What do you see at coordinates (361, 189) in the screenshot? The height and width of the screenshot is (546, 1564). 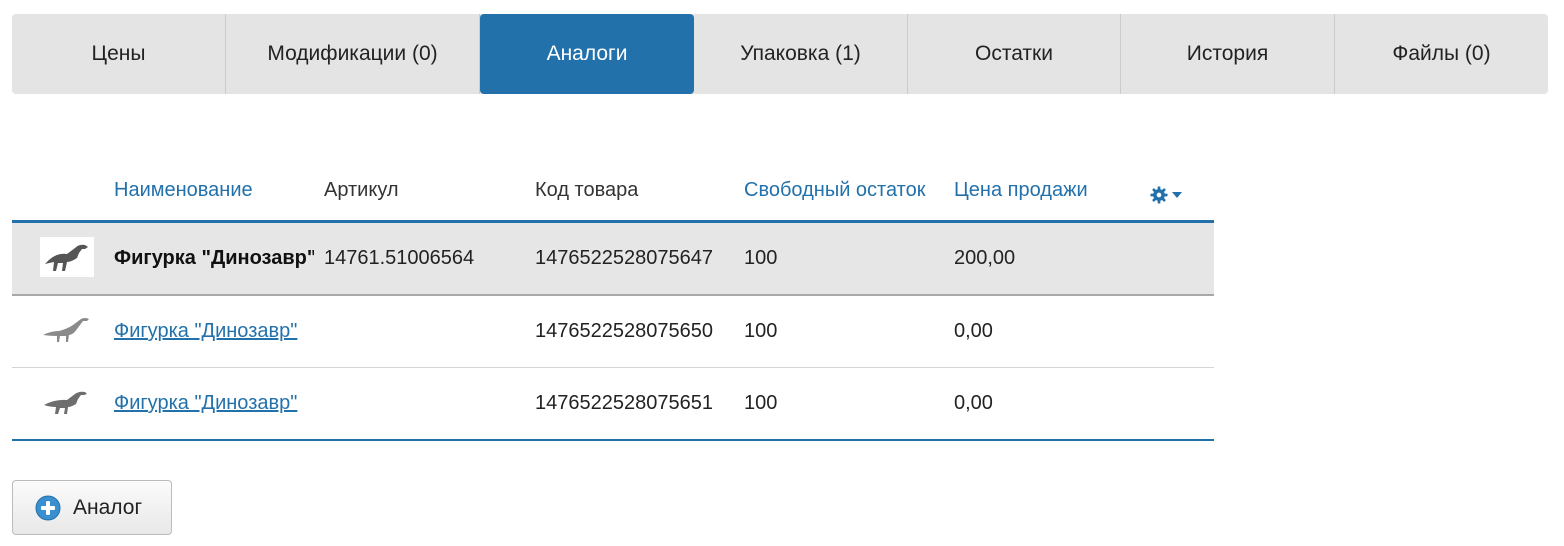 I see `column-header-article: Артикул` at bounding box center [361, 189].